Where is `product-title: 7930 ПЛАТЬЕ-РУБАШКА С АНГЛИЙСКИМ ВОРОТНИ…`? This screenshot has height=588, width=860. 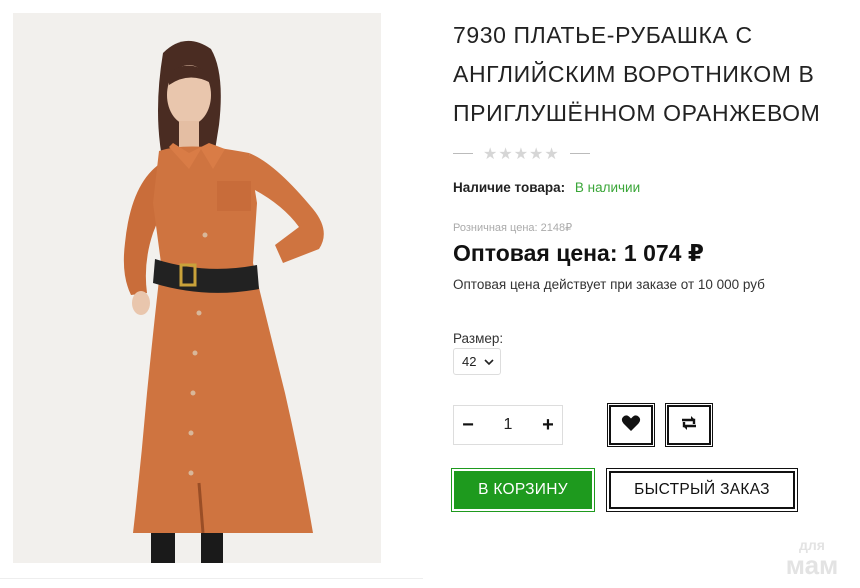
product-title: 7930 ПЛАТЬЕ-РУБАШКА С АНГЛИЙСКИМ ВОРОТНИ… is located at coordinates (637, 74).